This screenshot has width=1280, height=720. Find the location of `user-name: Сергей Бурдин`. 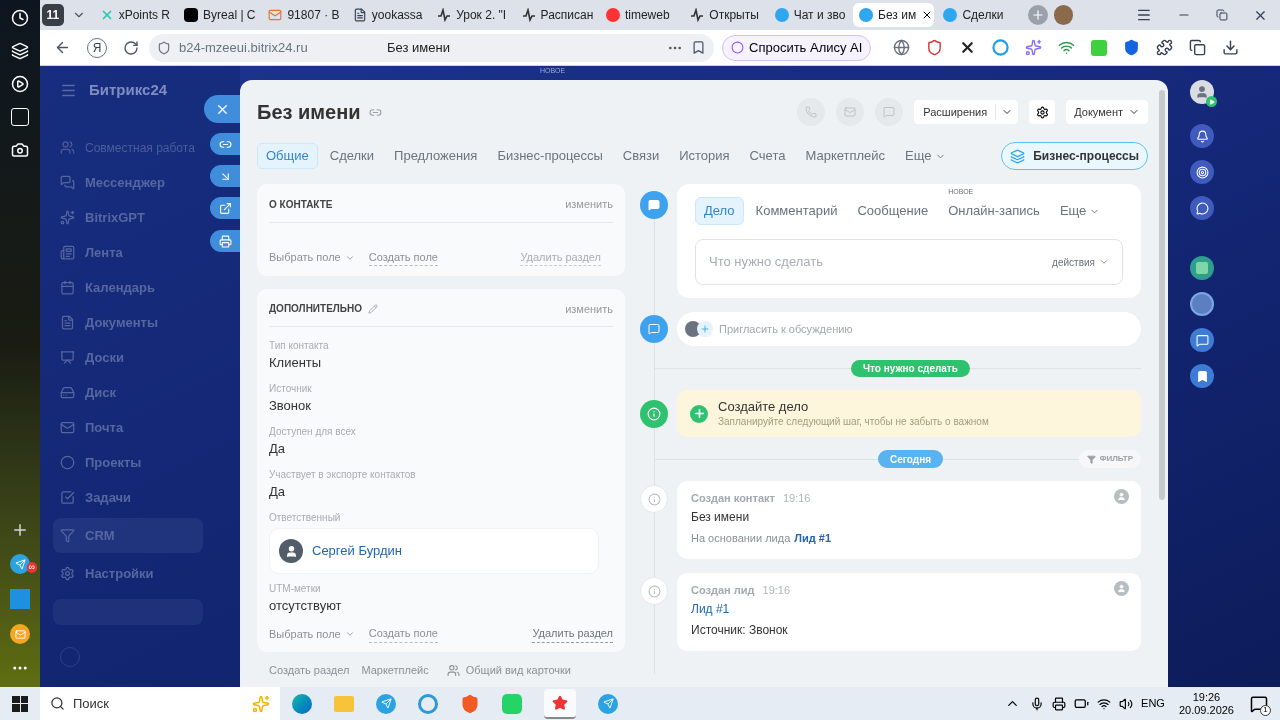

user-name: Сергей Бурдин is located at coordinates (357, 551).